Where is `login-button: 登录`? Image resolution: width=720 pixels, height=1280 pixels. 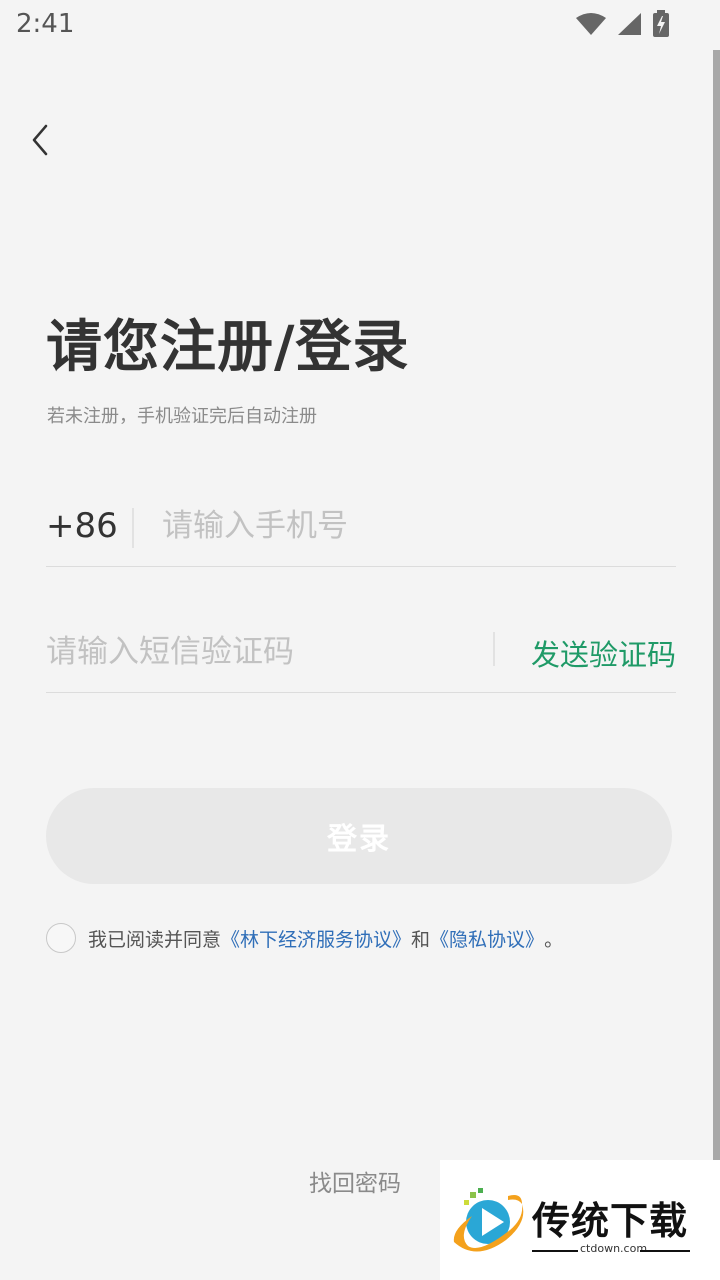 login-button: 登录 is located at coordinates (359, 836).